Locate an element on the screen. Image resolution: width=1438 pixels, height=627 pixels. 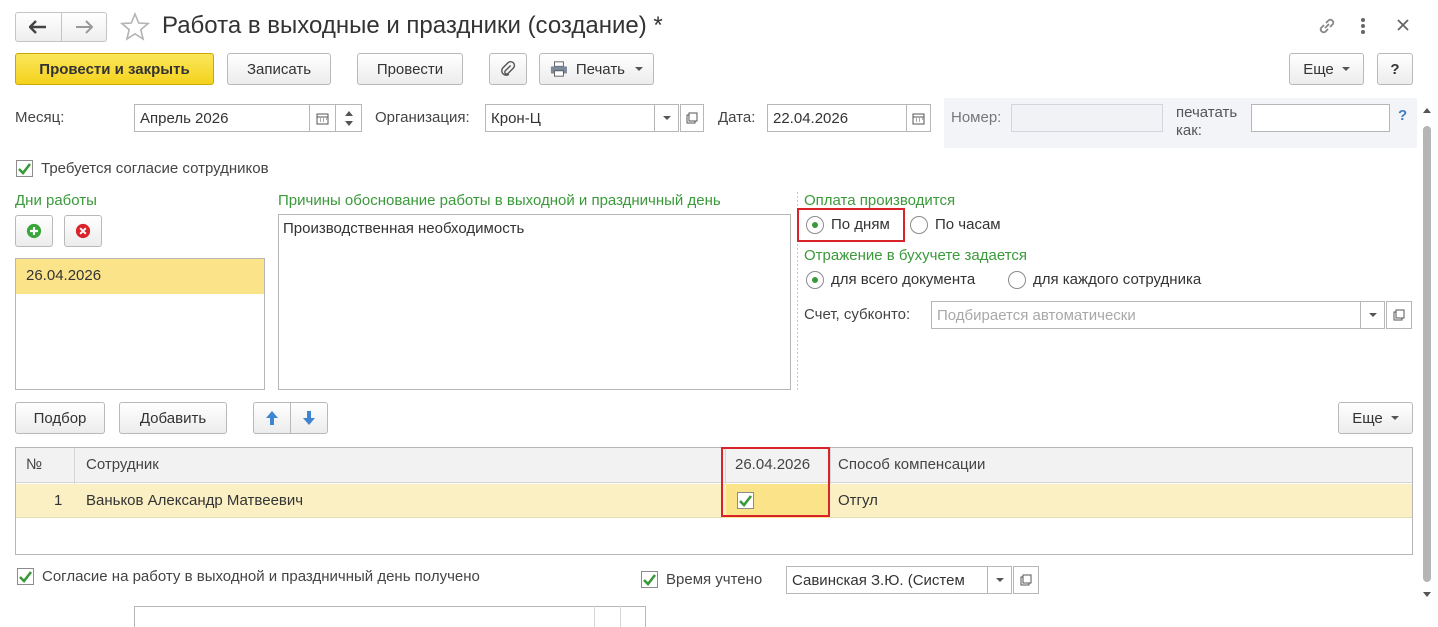
add-icon is located at coordinates (34, 231).